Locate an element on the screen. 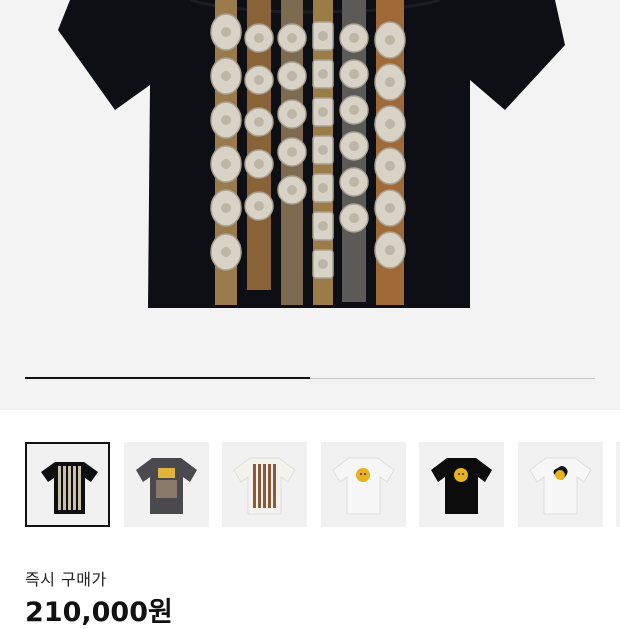 This screenshot has height=629, width=620. gallery-progress-track is located at coordinates (310, 378).